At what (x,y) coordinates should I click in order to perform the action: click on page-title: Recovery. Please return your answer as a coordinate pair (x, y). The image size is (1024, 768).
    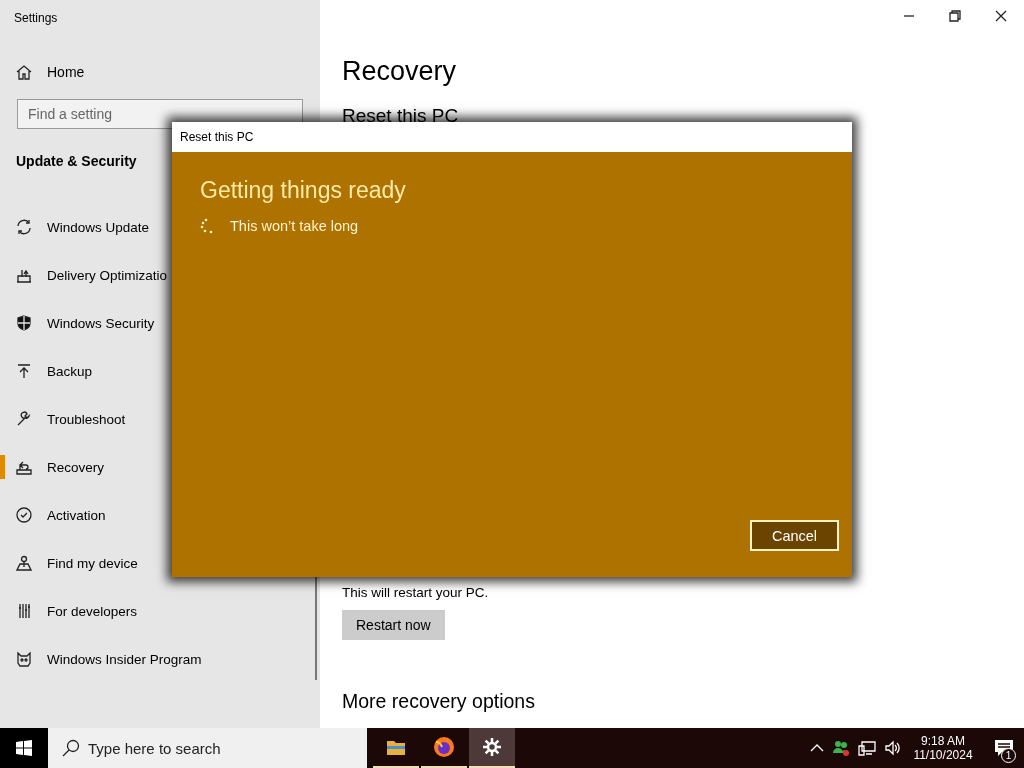
    Looking at the image, I should click on (400, 71).